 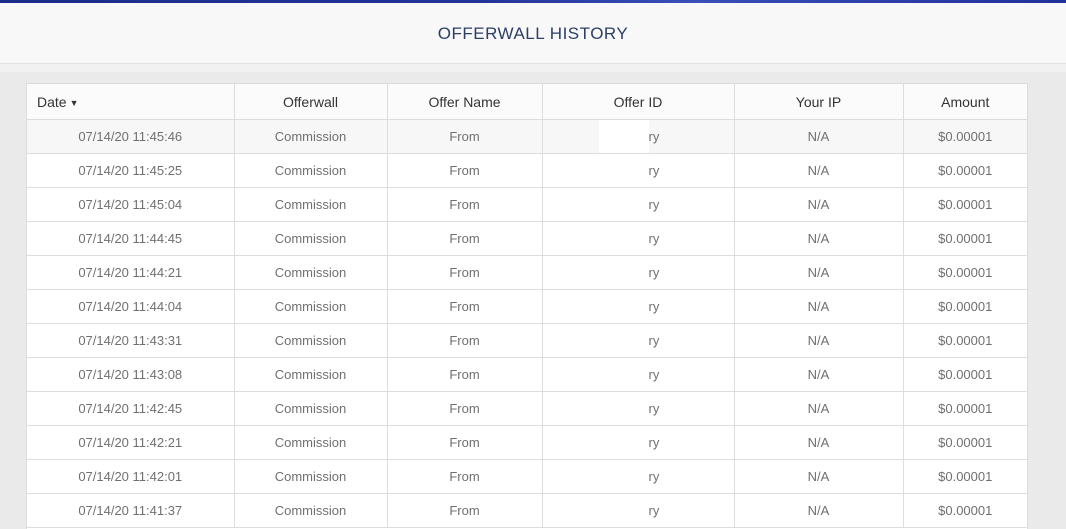 What do you see at coordinates (311, 102) in the screenshot?
I see `column-header-offerwall: Offerwall` at bounding box center [311, 102].